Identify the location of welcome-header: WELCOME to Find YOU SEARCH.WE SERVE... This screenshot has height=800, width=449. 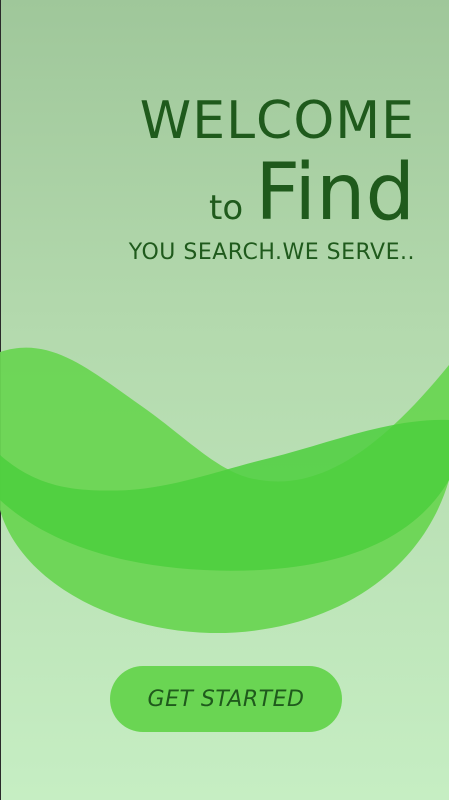
(272, 178).